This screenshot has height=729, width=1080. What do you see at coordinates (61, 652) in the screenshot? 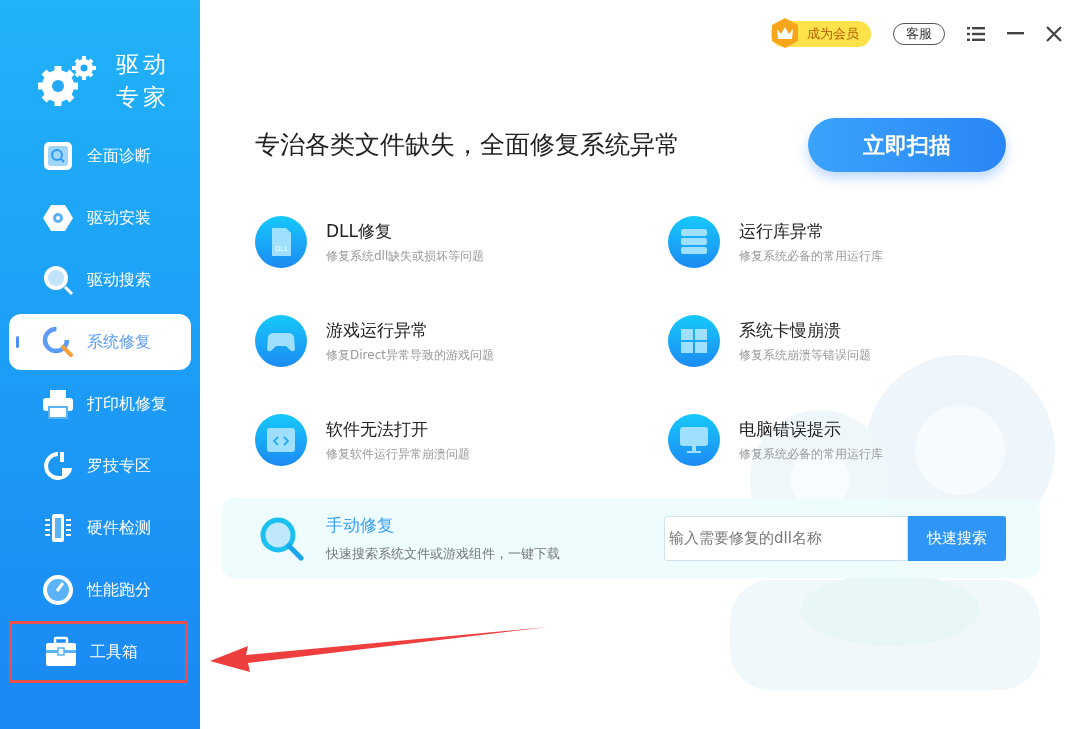
I see `toolbox-icon` at bounding box center [61, 652].